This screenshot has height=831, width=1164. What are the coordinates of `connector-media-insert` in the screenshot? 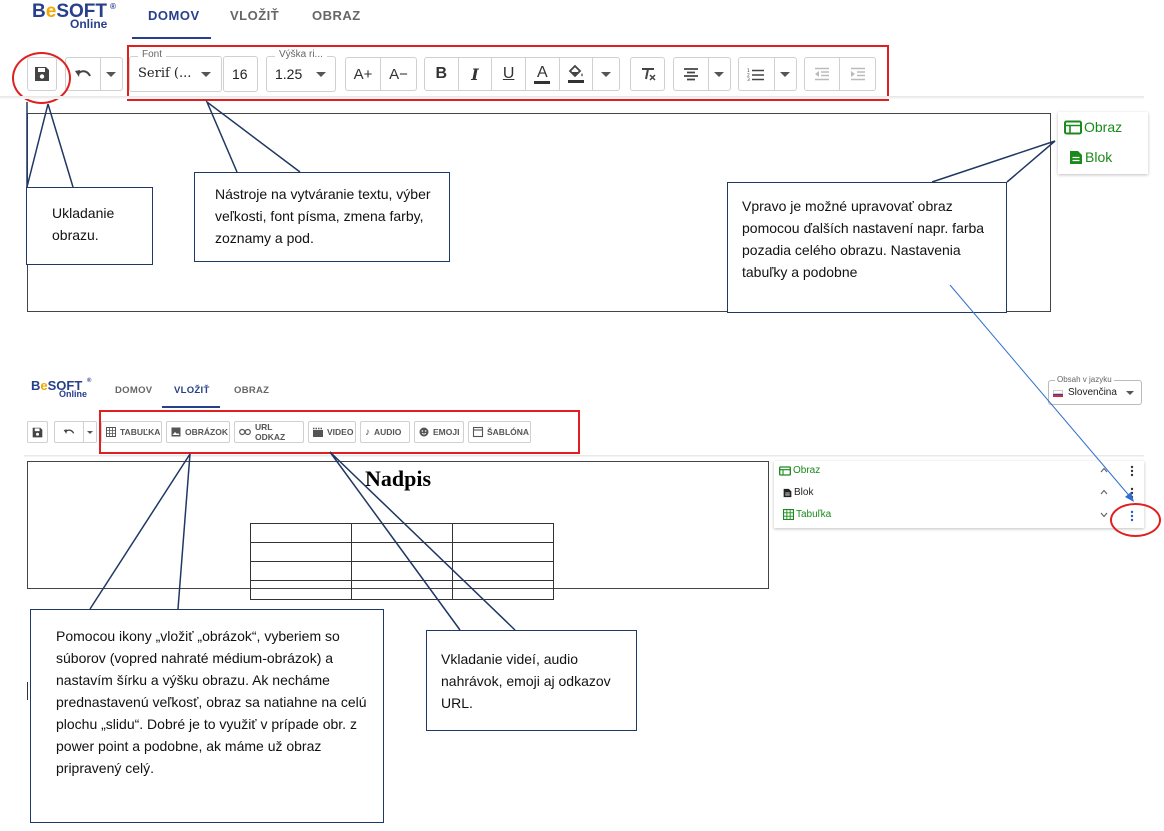 It's located at (422, 541).